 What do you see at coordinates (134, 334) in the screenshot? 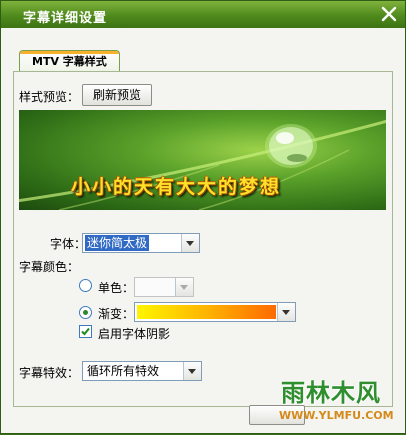
I see `font-shadow-label: 启用字体阴影` at bounding box center [134, 334].